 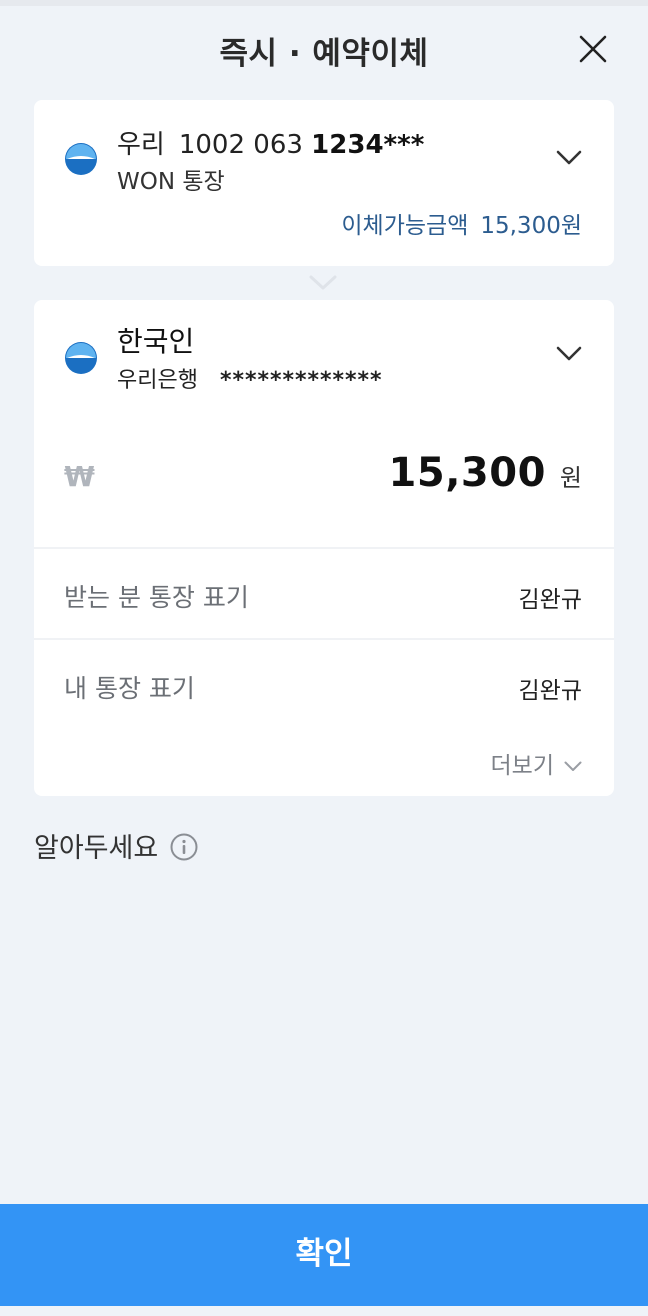 What do you see at coordinates (324, 183) in the screenshot?
I see `from-account-card: 우리 1002 063 1234*** WON 통장 이체가능금액 15,300원` at bounding box center [324, 183].